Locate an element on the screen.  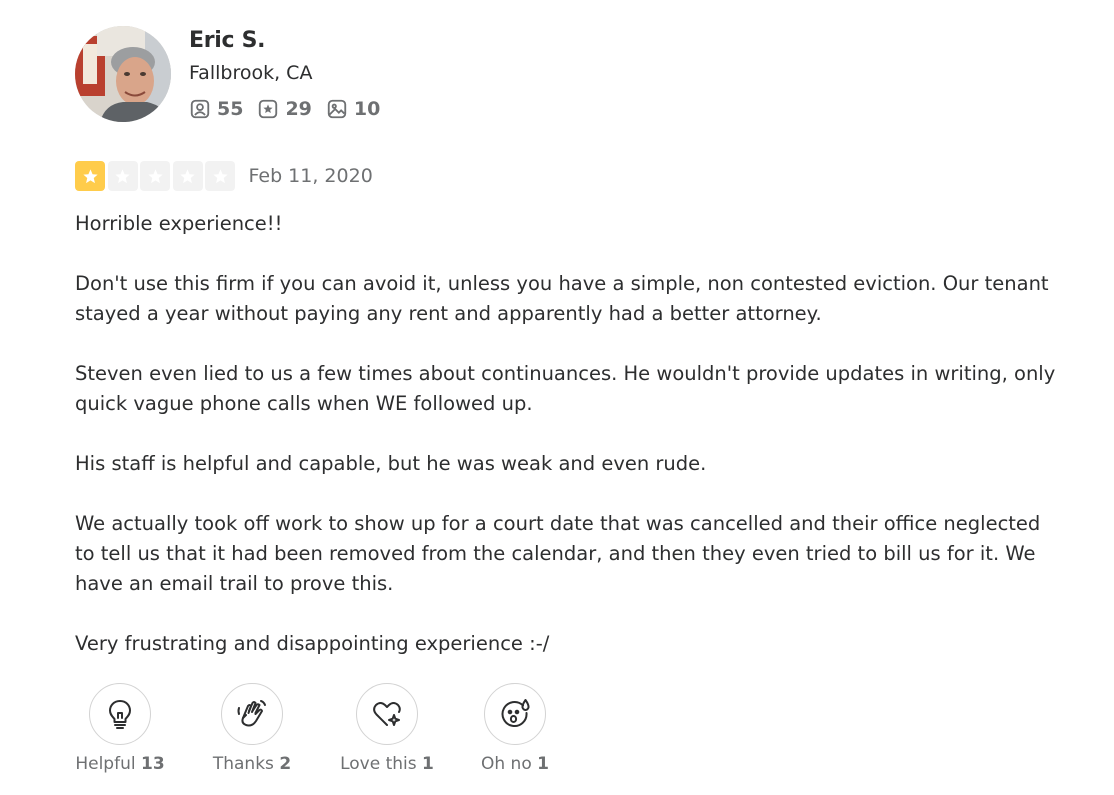
user-avatar is located at coordinates (123, 74).